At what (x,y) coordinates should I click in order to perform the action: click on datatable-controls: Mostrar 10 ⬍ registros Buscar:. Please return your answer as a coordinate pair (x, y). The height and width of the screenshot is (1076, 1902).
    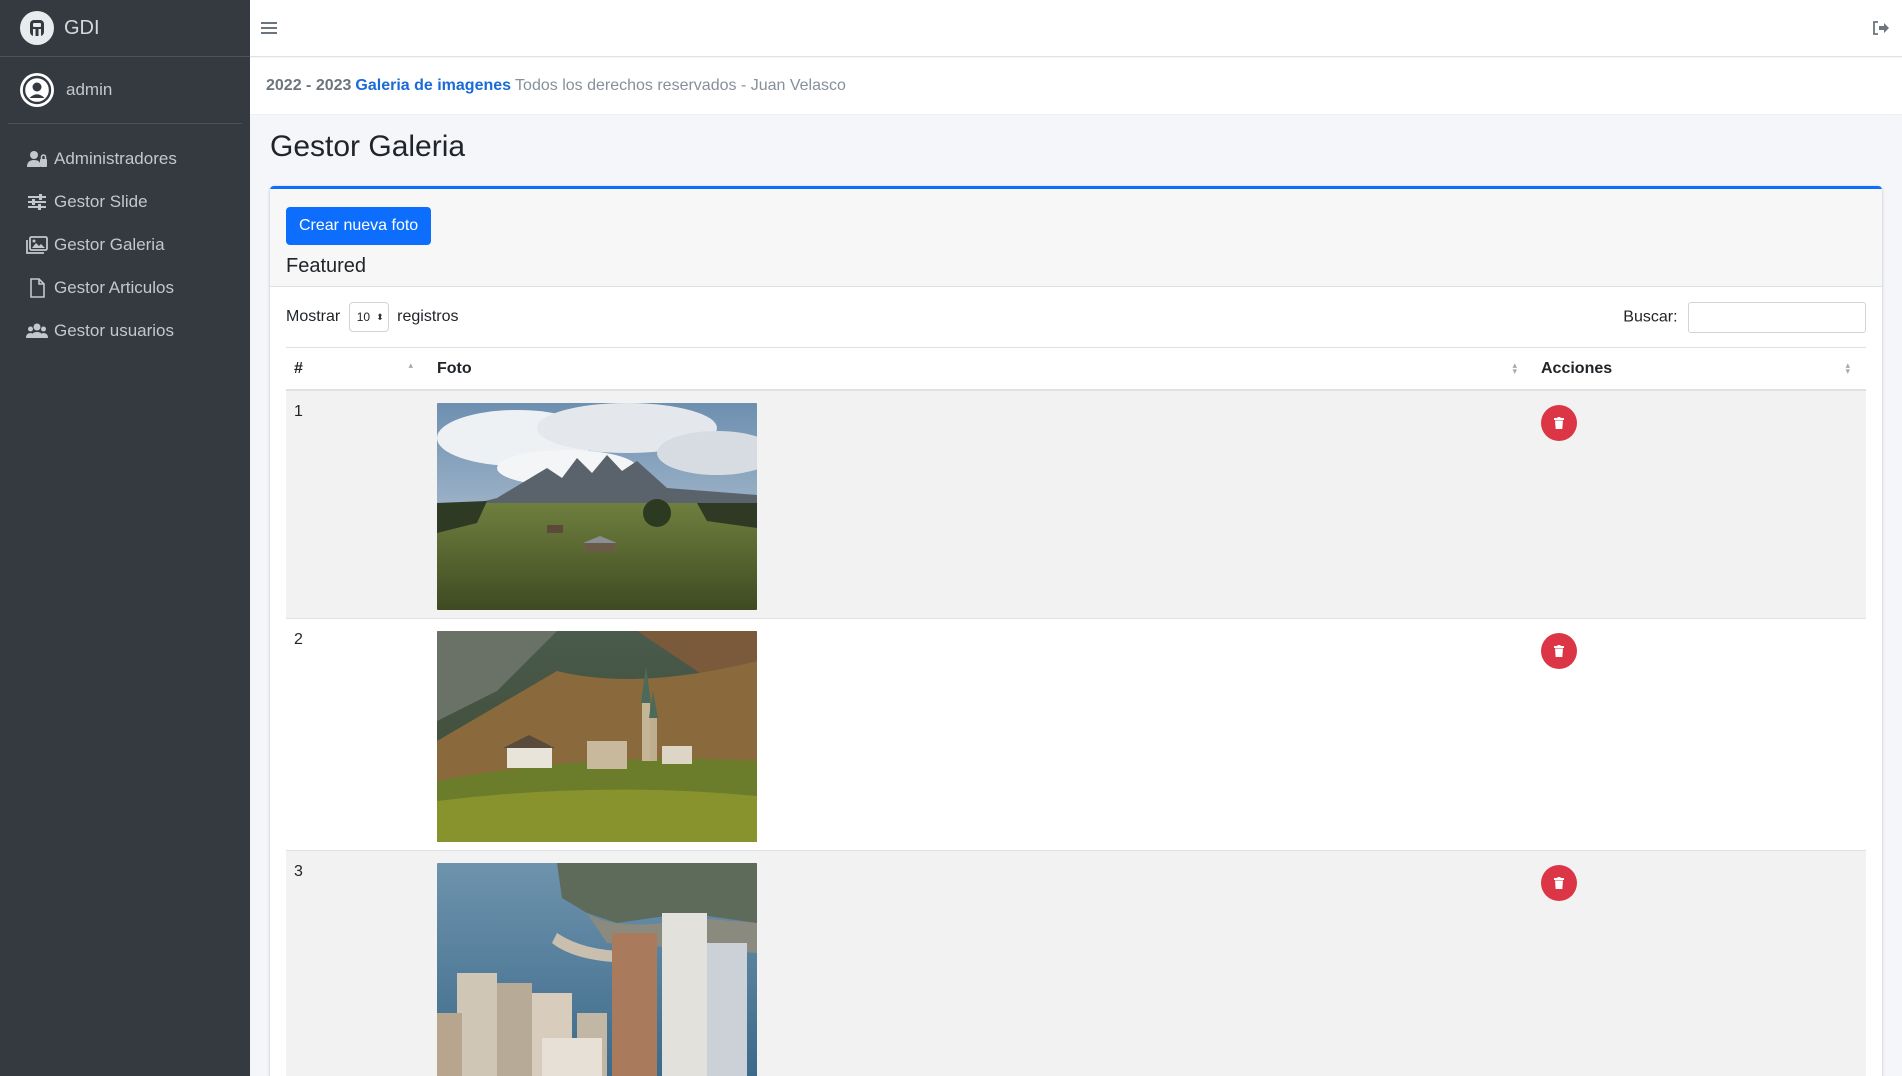
    Looking at the image, I should click on (1076, 317).